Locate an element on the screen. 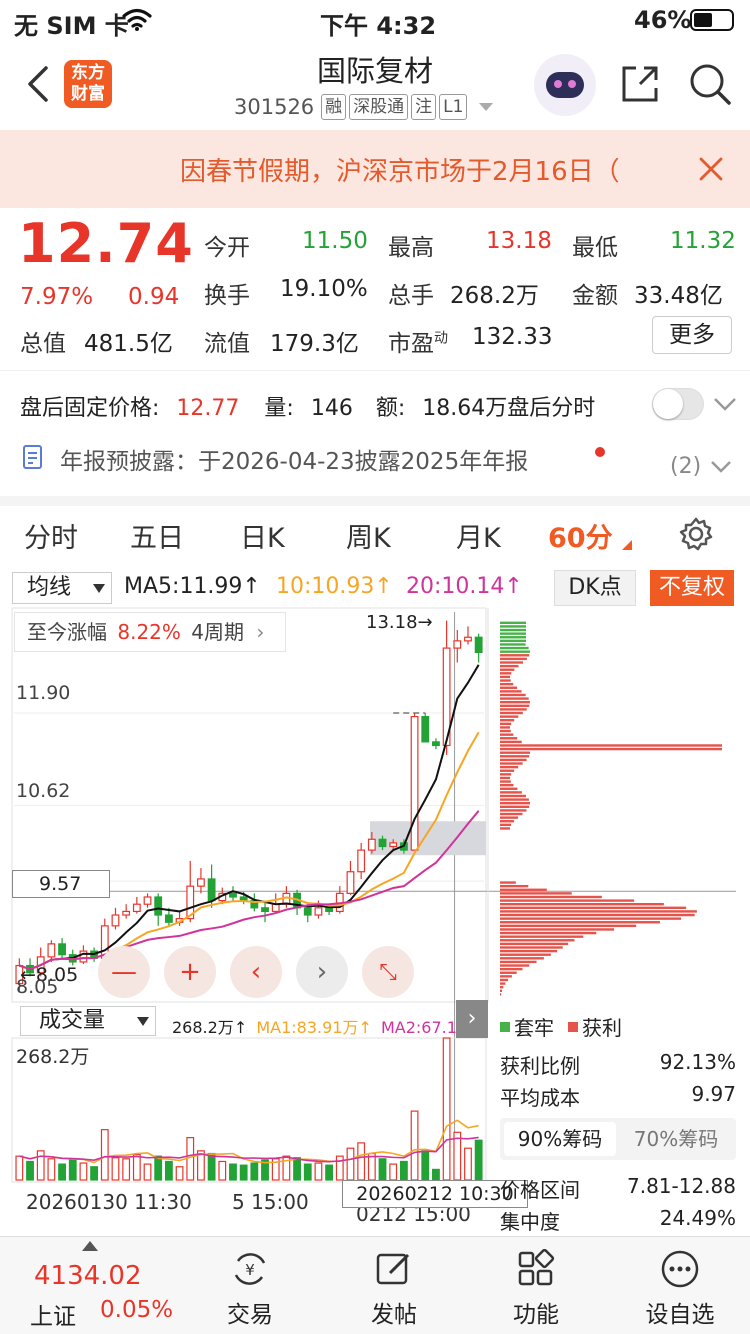 The height and width of the screenshot is (1334, 750). volume-indicator-select: 成交量 is located at coordinates (88, 1021).